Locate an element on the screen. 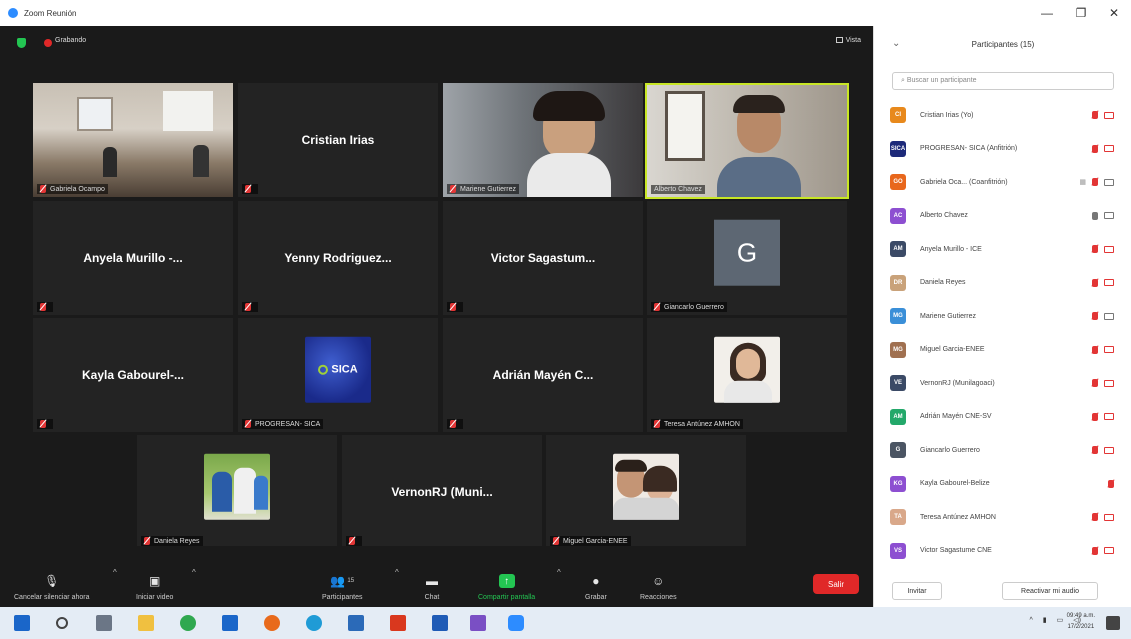  teams-icon is located at coordinates (478, 623).